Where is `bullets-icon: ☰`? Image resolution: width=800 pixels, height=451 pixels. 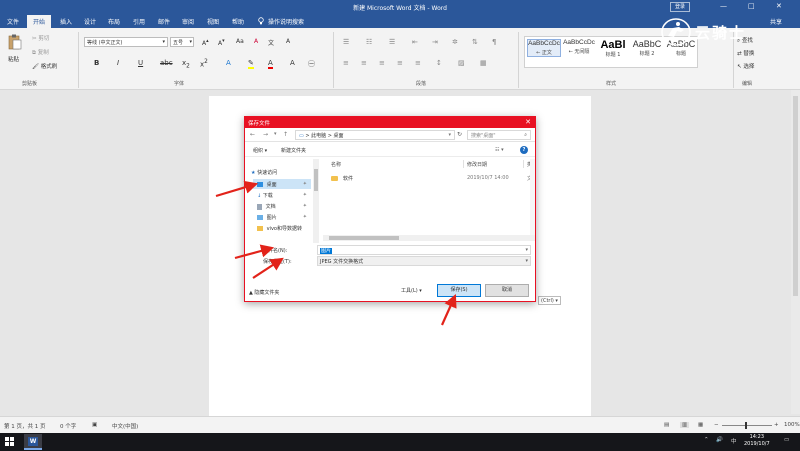
bullets-icon: ☰ is located at coordinates (346, 42).